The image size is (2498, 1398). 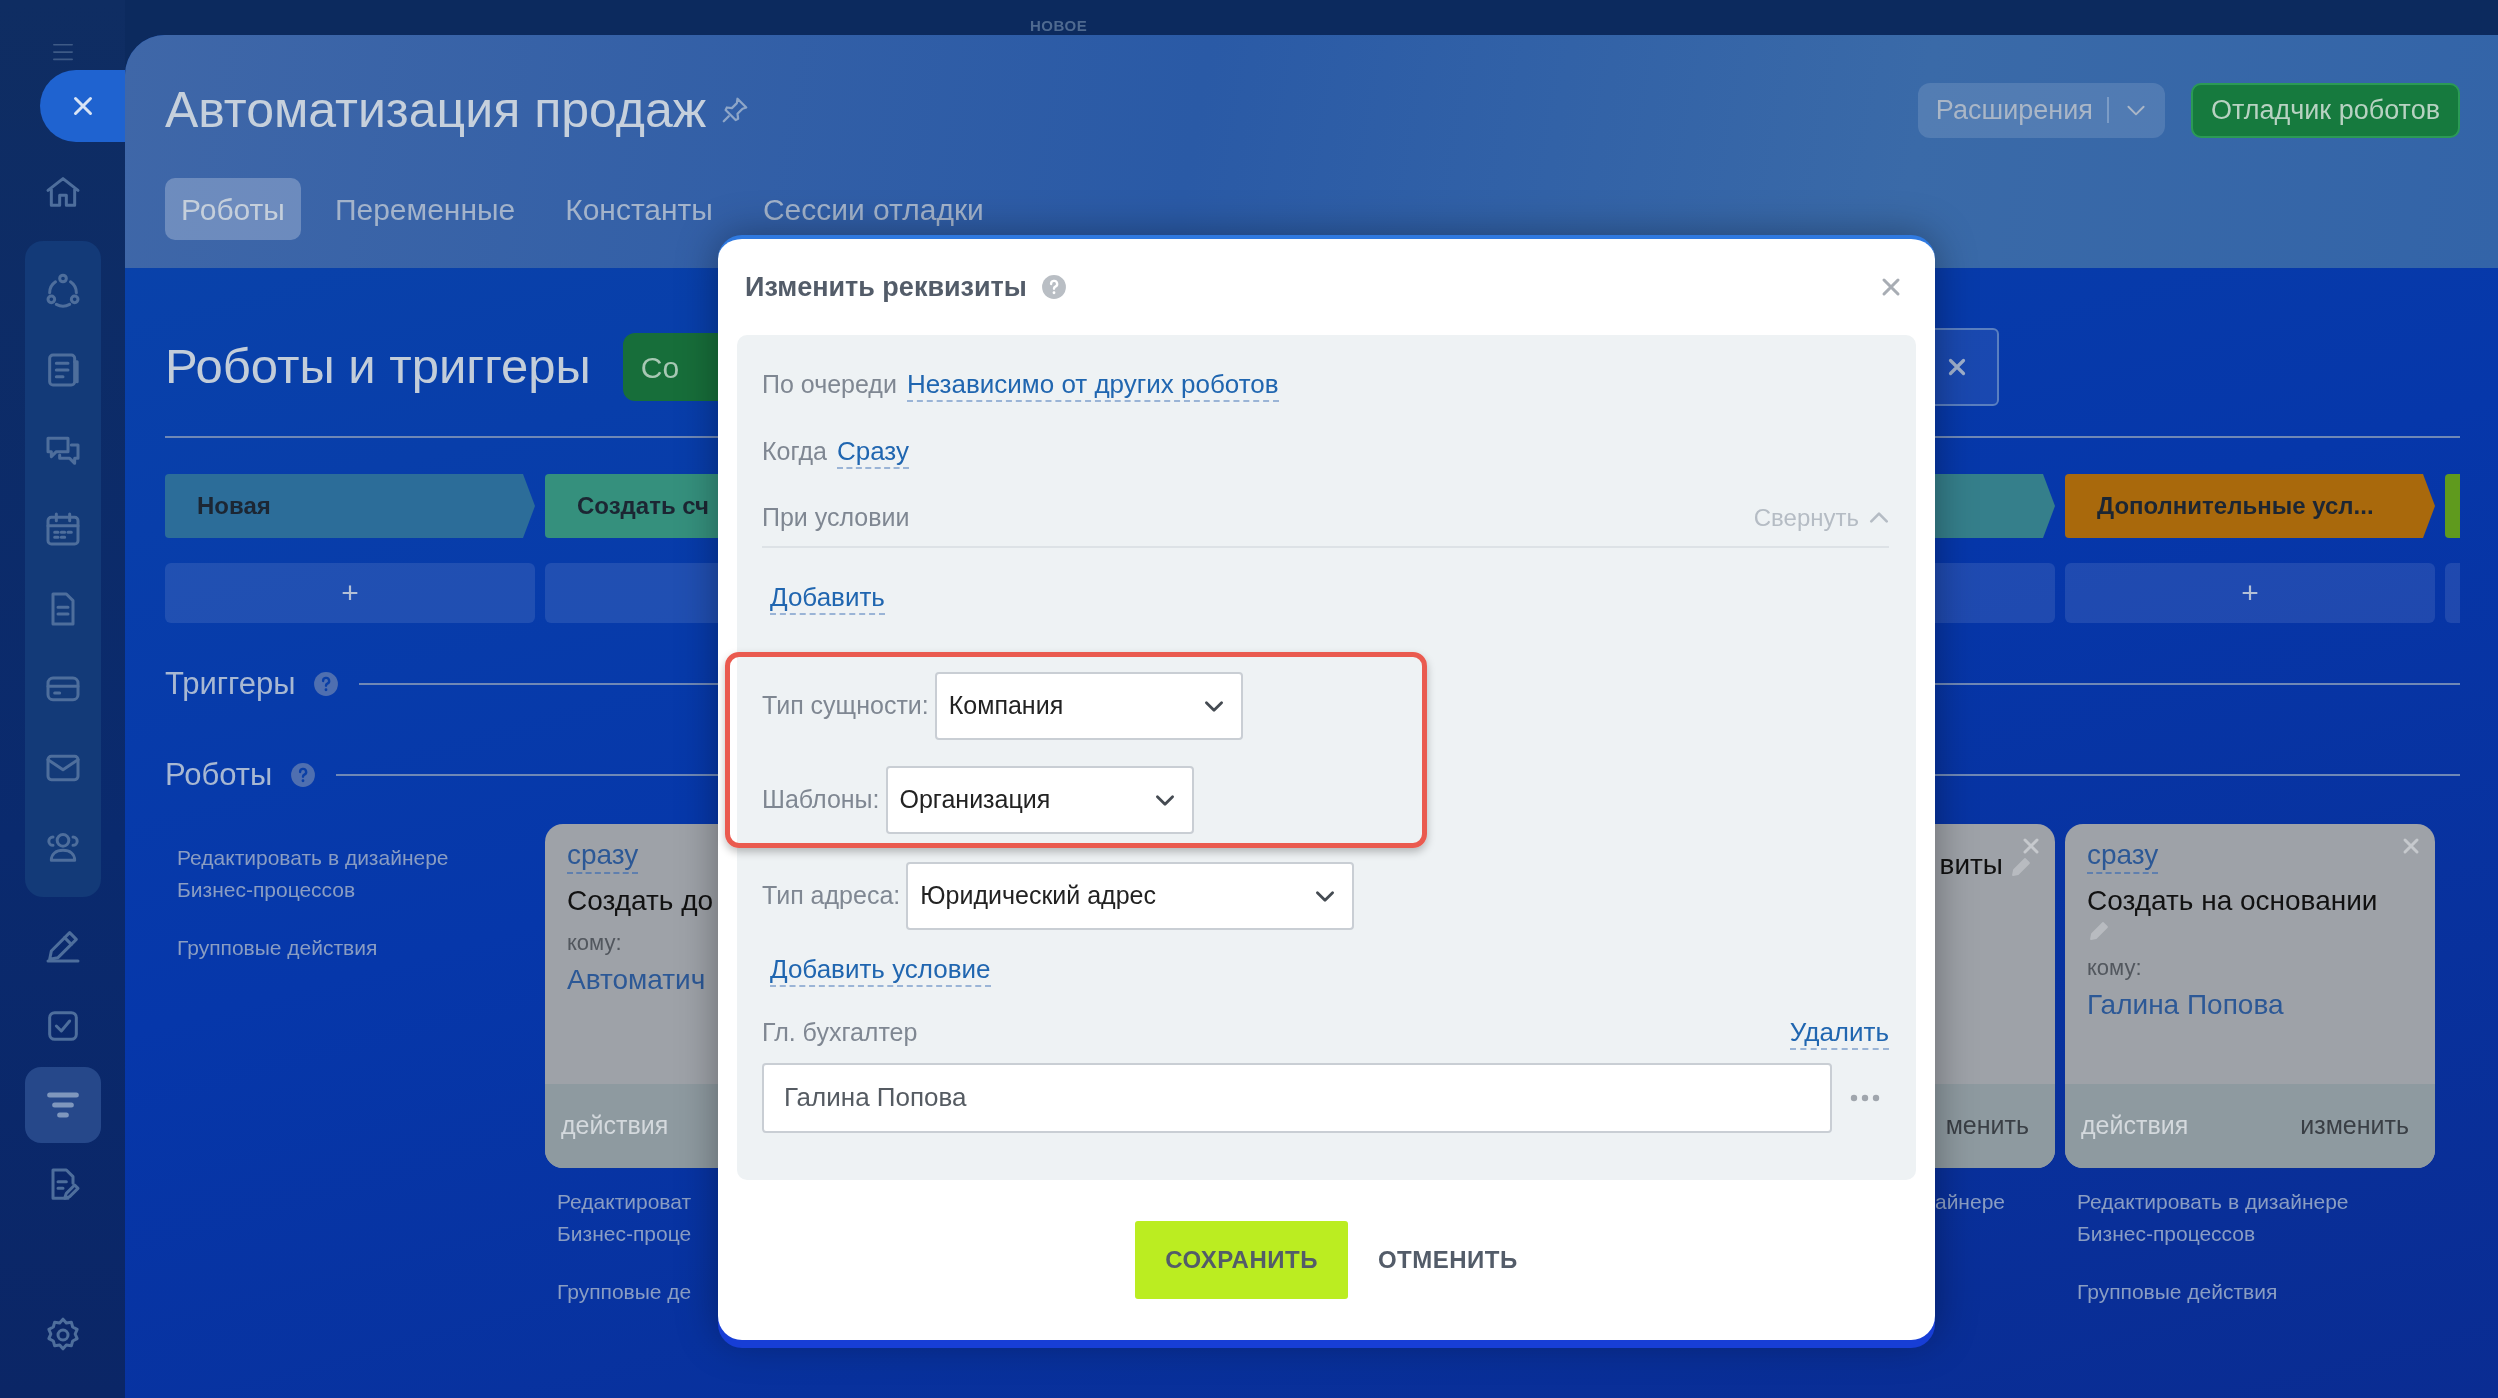 I want to click on field-label: Тип сущности:, so click(x=845, y=705).